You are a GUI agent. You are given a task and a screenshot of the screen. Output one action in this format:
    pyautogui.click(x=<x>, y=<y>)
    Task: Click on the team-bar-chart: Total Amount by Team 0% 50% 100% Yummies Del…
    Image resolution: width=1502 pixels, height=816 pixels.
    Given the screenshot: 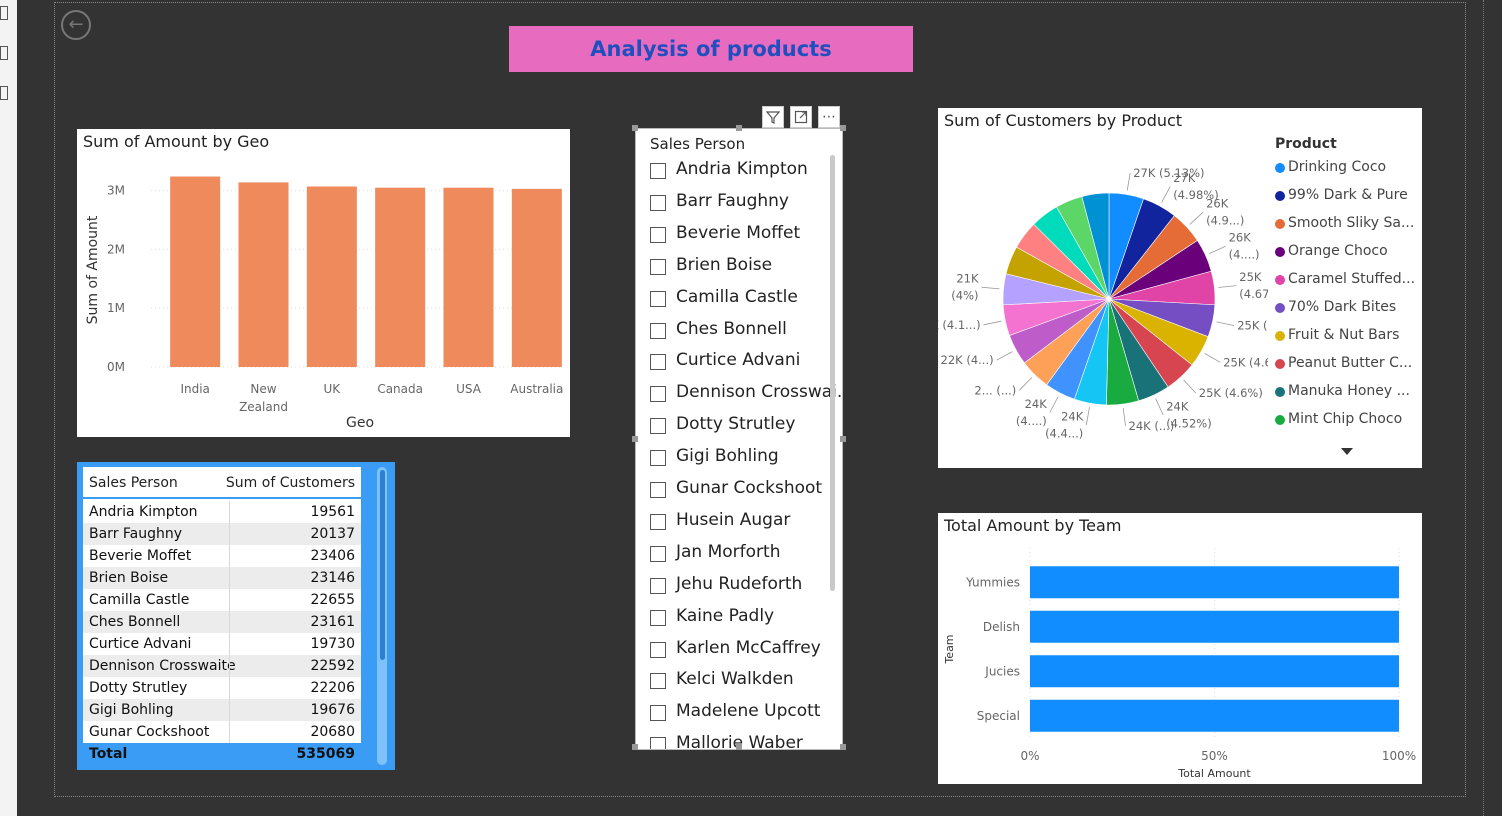 What is the action you would take?
    pyautogui.click(x=1180, y=648)
    